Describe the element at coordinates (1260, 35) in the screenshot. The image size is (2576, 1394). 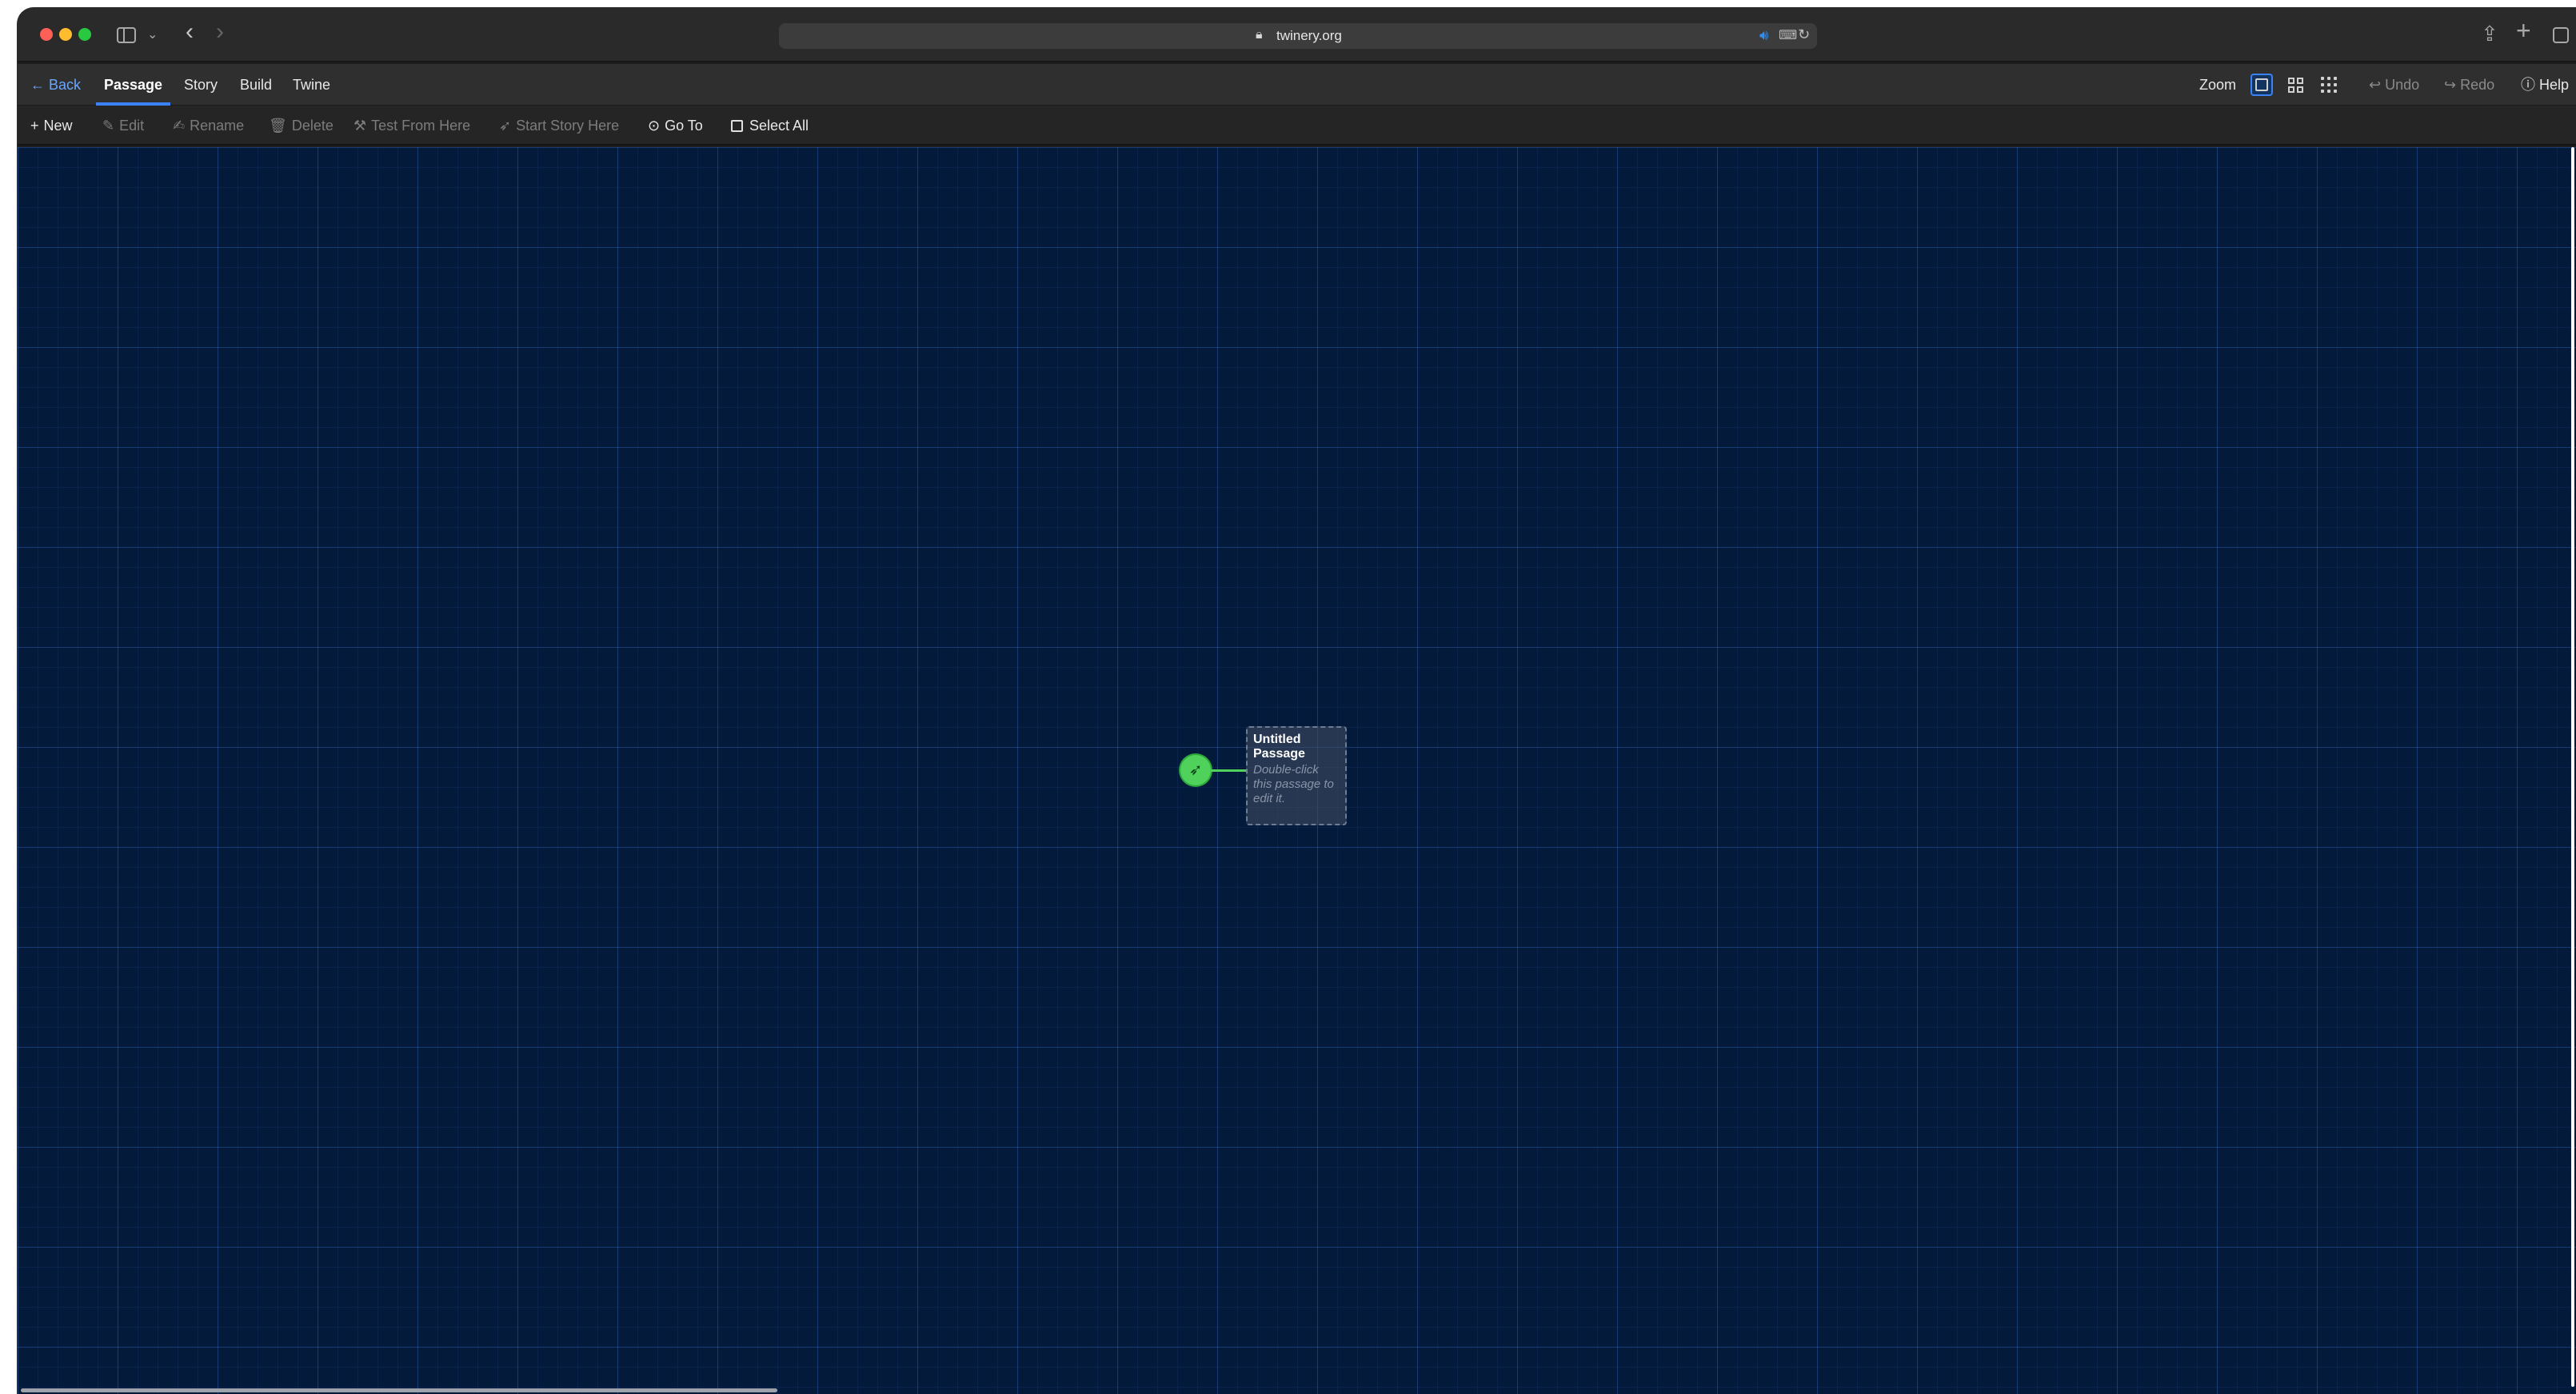
I see `lock-icon: 🔒︎` at that location.